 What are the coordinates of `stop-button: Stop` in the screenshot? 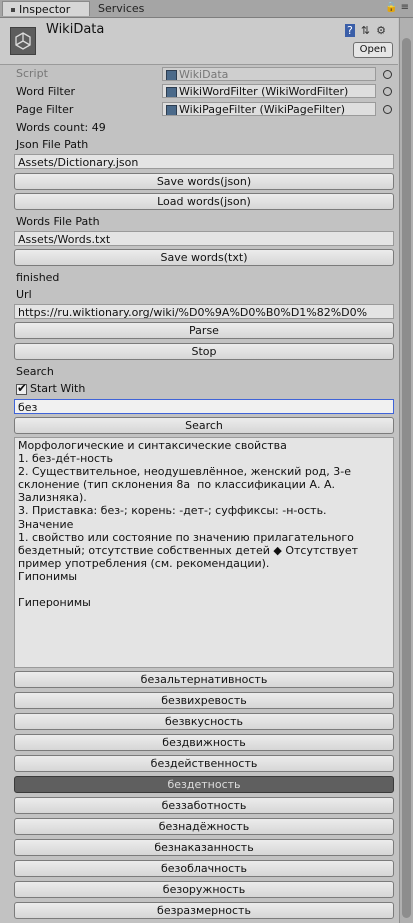 It's located at (204, 351).